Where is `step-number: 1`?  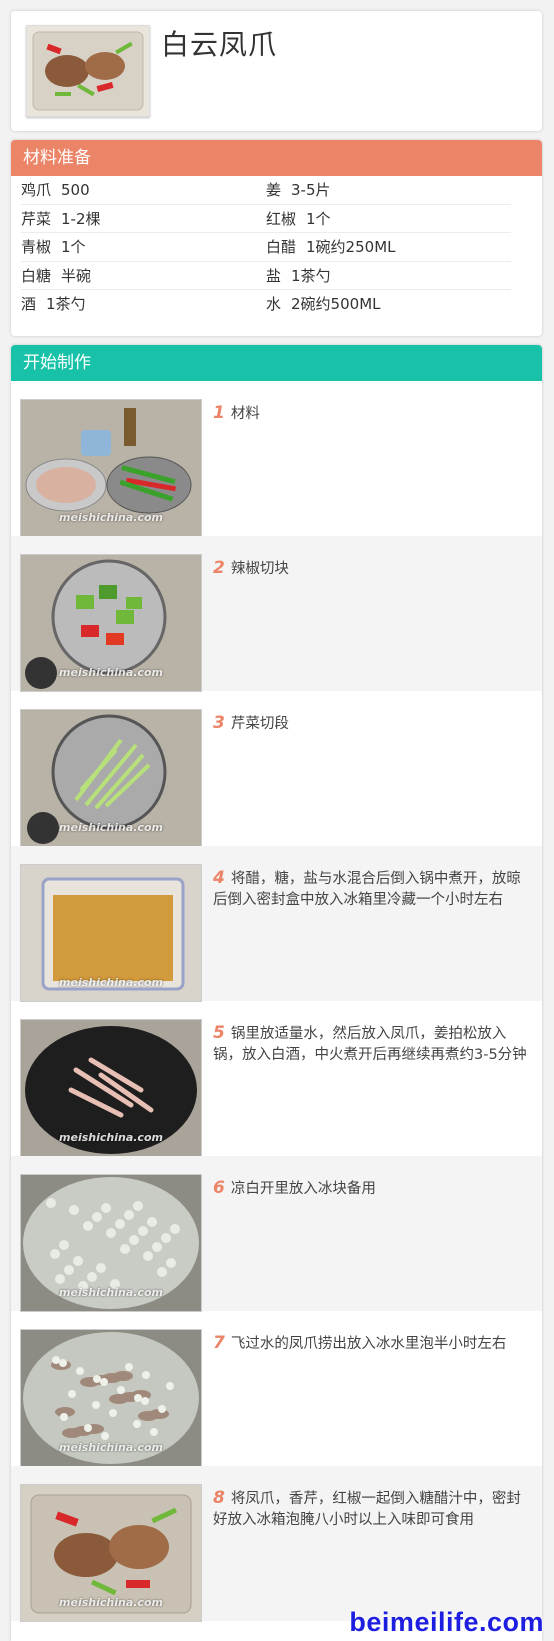
step-number: 1 is located at coordinates (219, 413).